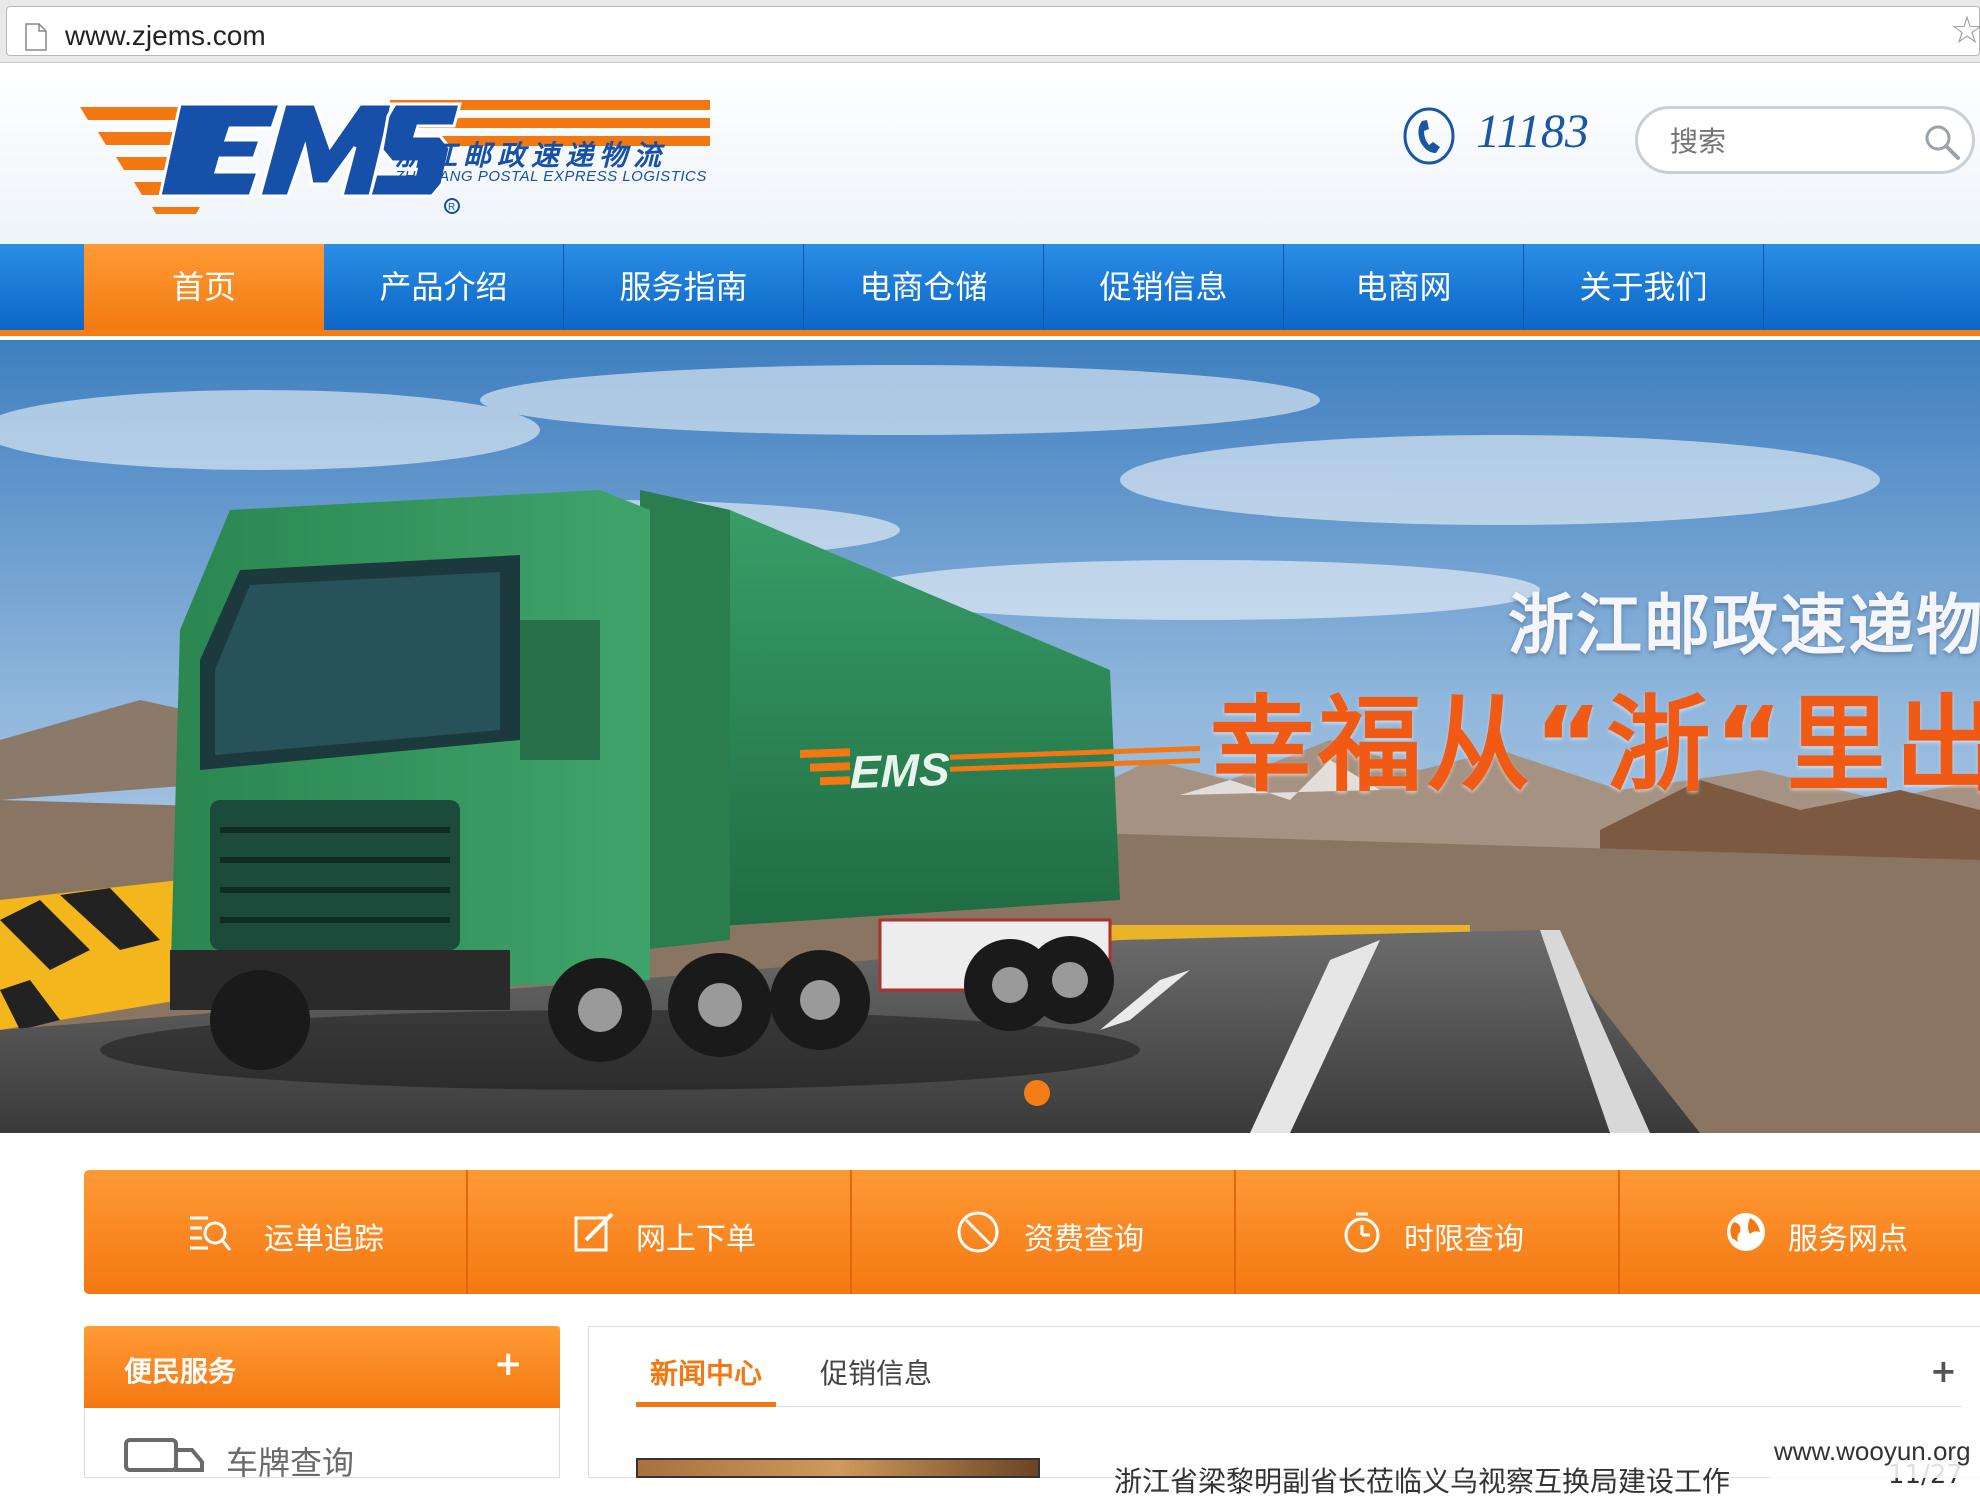 The width and height of the screenshot is (1980, 1500). I want to click on search-input, so click(1783, 141).